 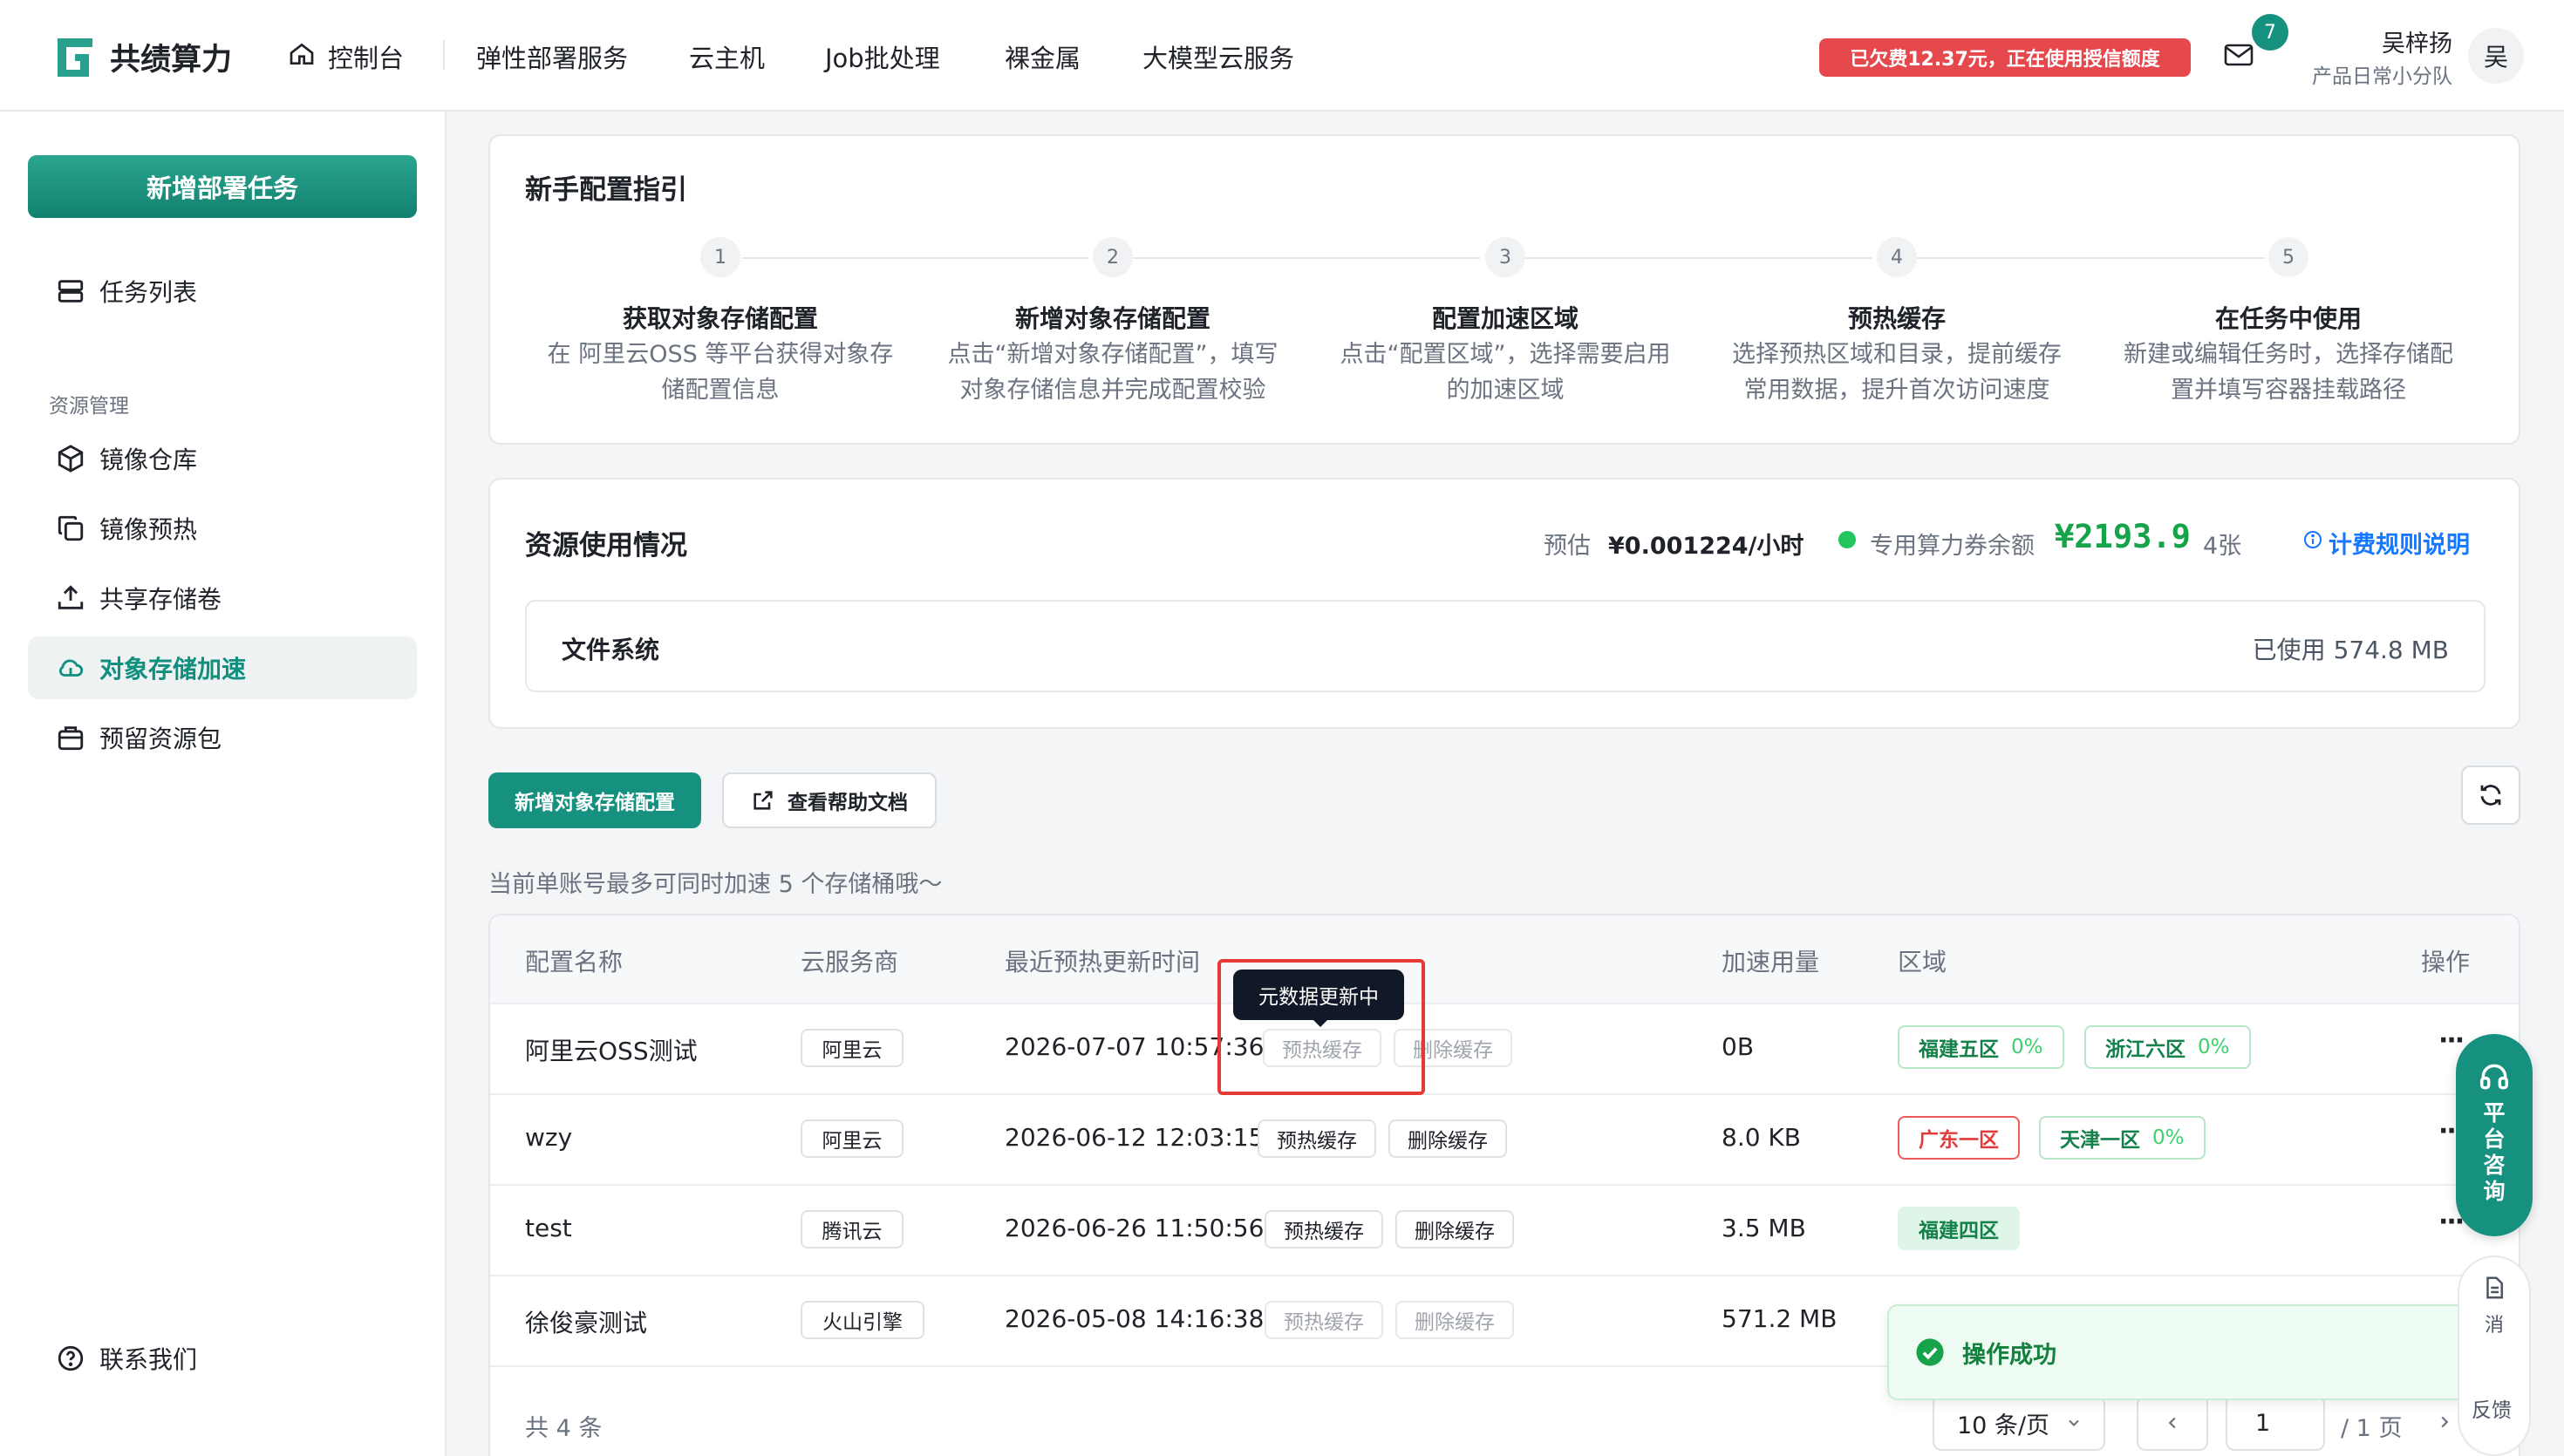 What do you see at coordinates (366, 56) in the screenshot?
I see `nav-console: 控制台` at bounding box center [366, 56].